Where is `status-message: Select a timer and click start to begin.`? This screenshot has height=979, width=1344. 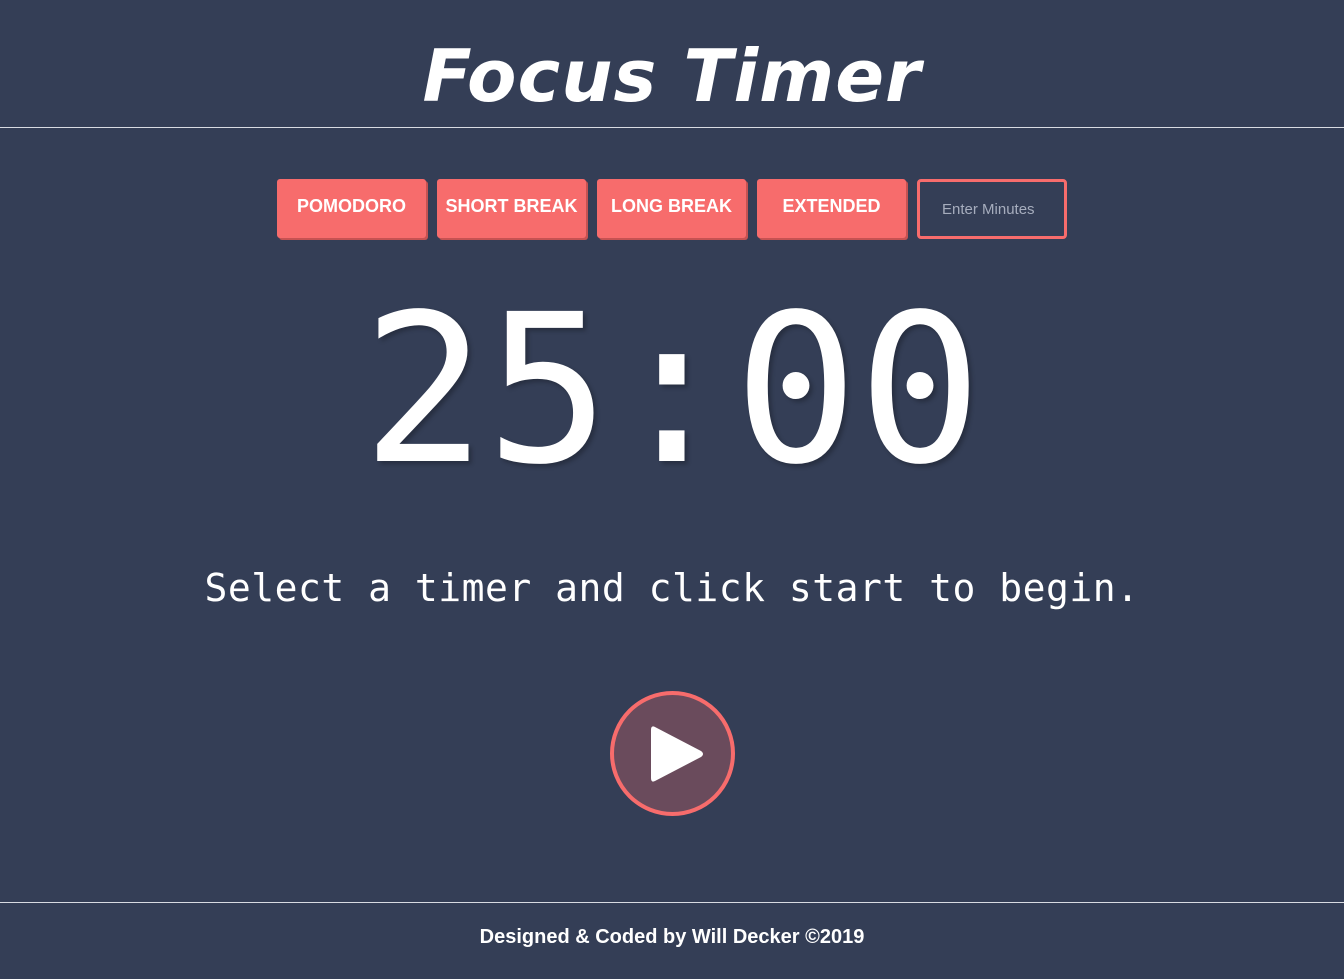
status-message: Select a timer and click start to begin. is located at coordinates (672, 588).